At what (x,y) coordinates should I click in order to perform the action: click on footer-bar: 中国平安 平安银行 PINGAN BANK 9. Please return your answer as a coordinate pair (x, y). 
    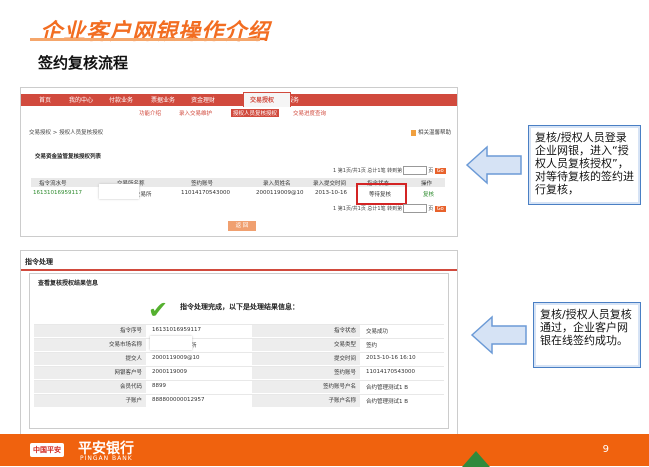
    Looking at the image, I should click on (324, 450).